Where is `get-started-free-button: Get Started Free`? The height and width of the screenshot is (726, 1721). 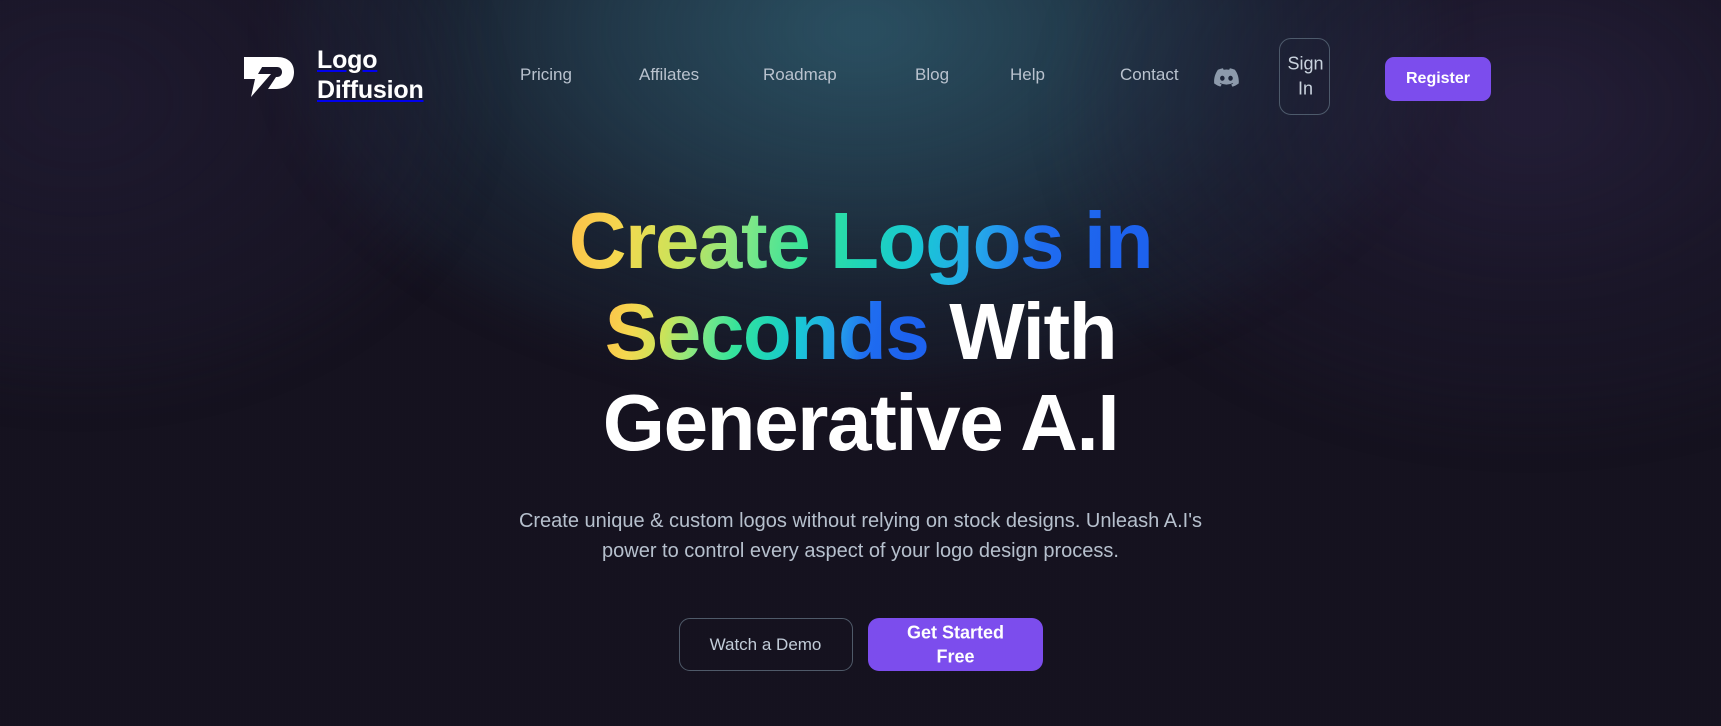 get-started-free-button: Get Started Free is located at coordinates (955, 645).